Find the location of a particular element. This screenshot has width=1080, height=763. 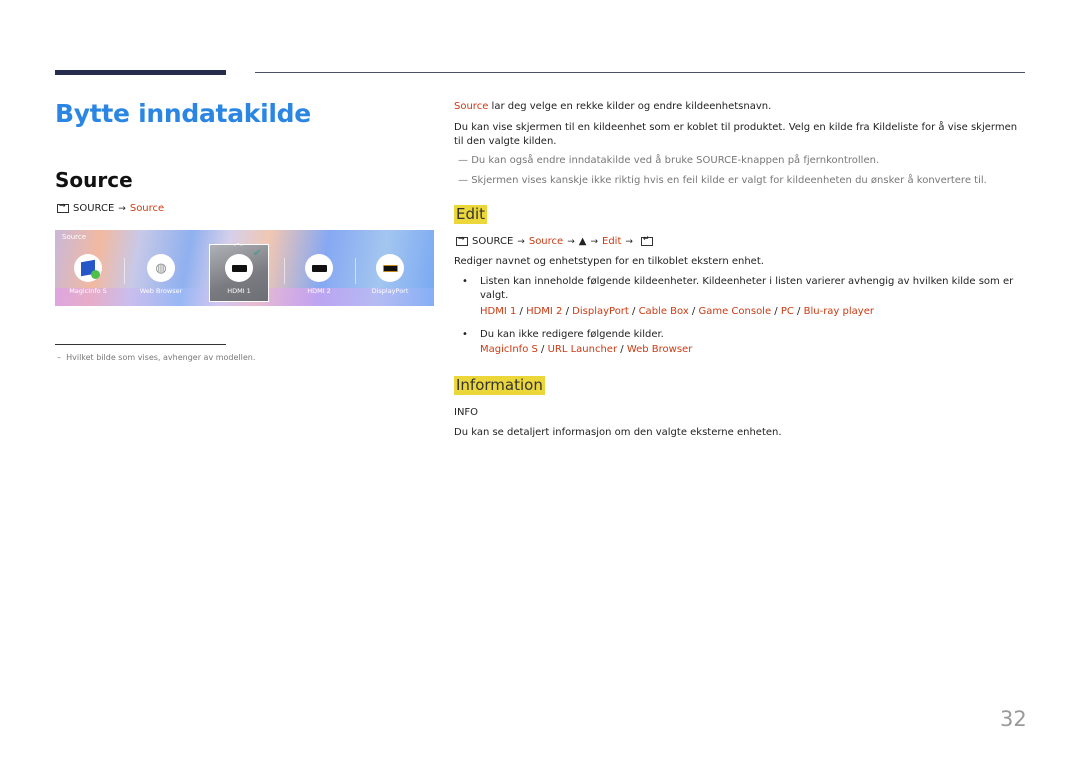

tile-label: HDMI 2 is located at coordinates (319, 291).